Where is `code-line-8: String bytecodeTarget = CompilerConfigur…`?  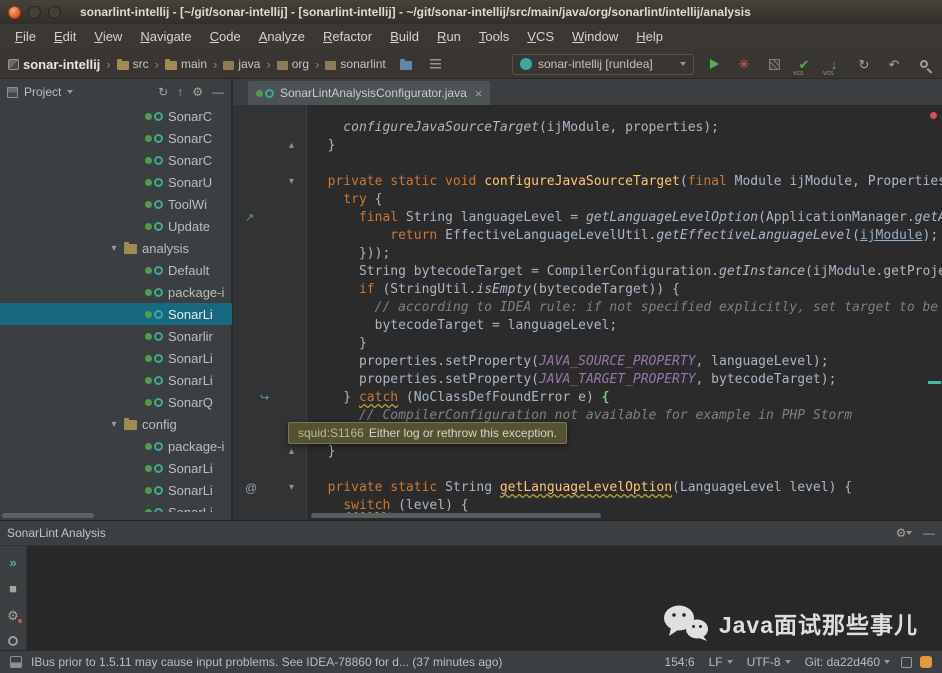 code-line-8: String bytecodeTarget = CompilerConfigur… is located at coordinates (627, 272).